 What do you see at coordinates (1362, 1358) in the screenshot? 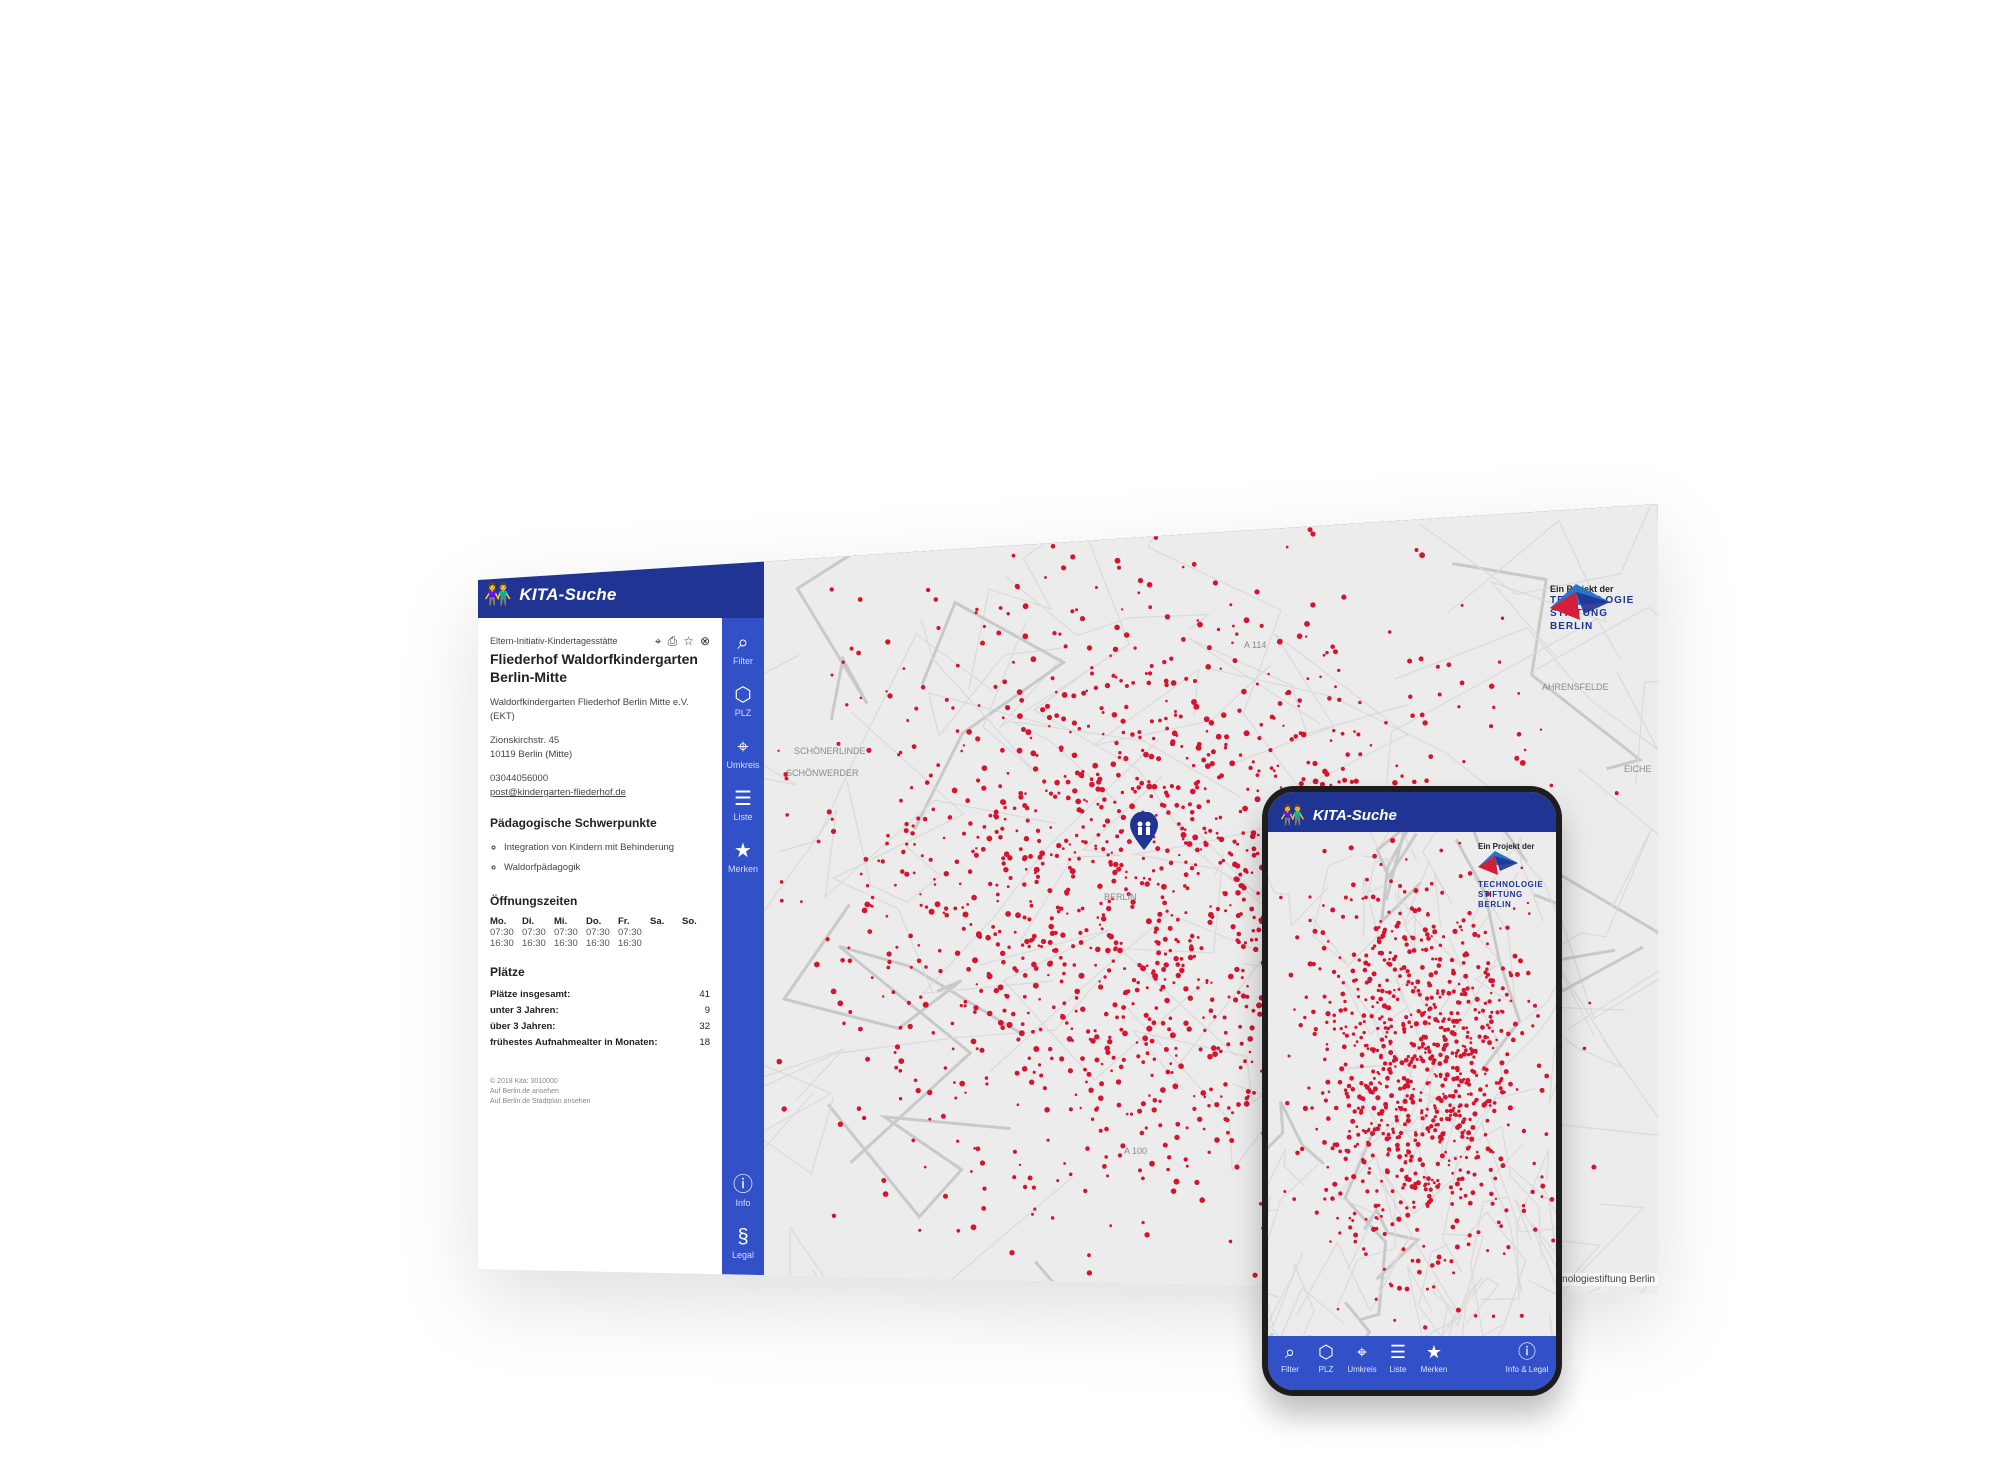
I see `phone-nav-umkreis: ⌖ Umkreis` at bounding box center [1362, 1358].